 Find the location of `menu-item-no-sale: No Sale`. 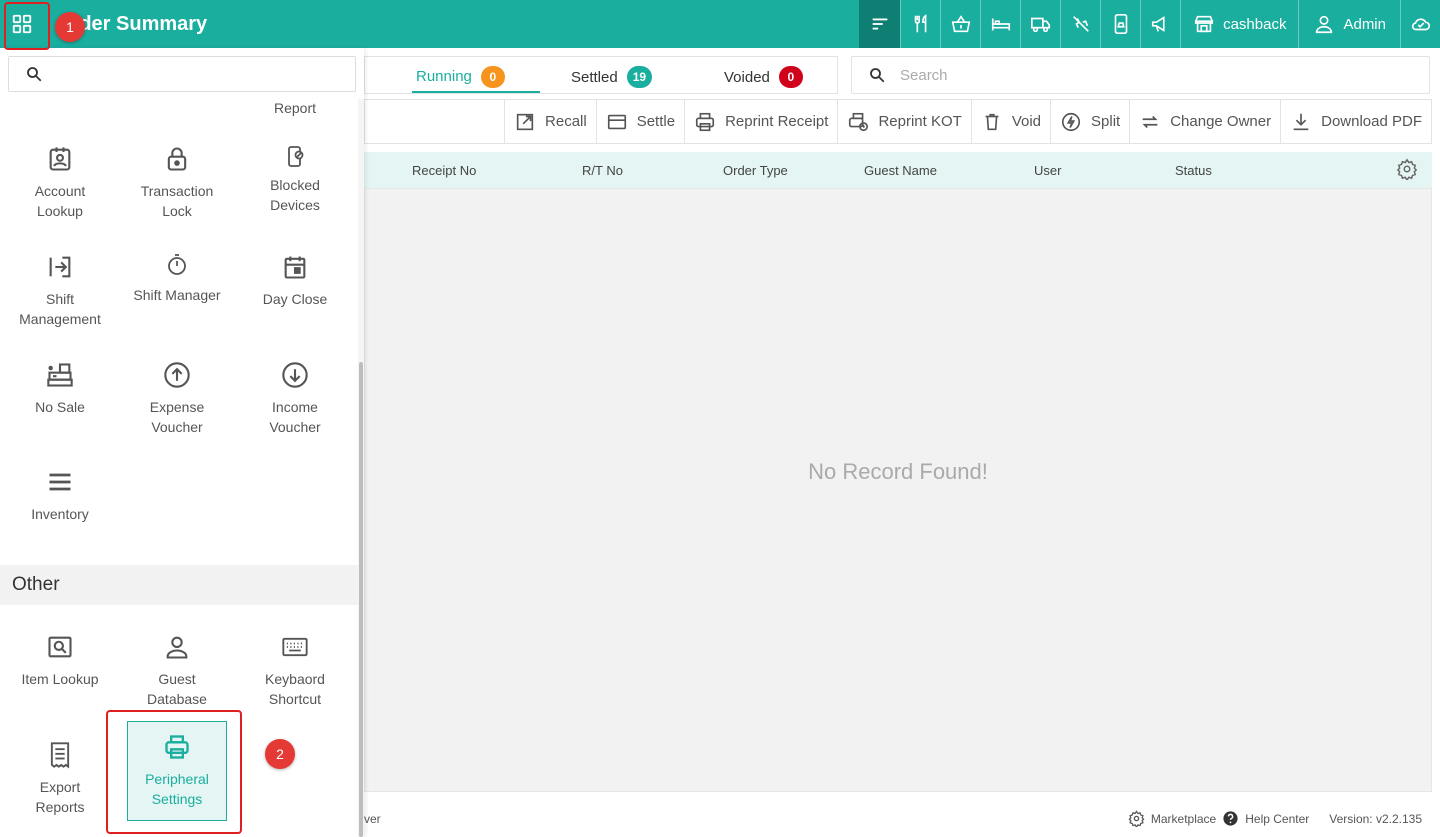

menu-item-no-sale: No Sale is located at coordinates (60, 389).